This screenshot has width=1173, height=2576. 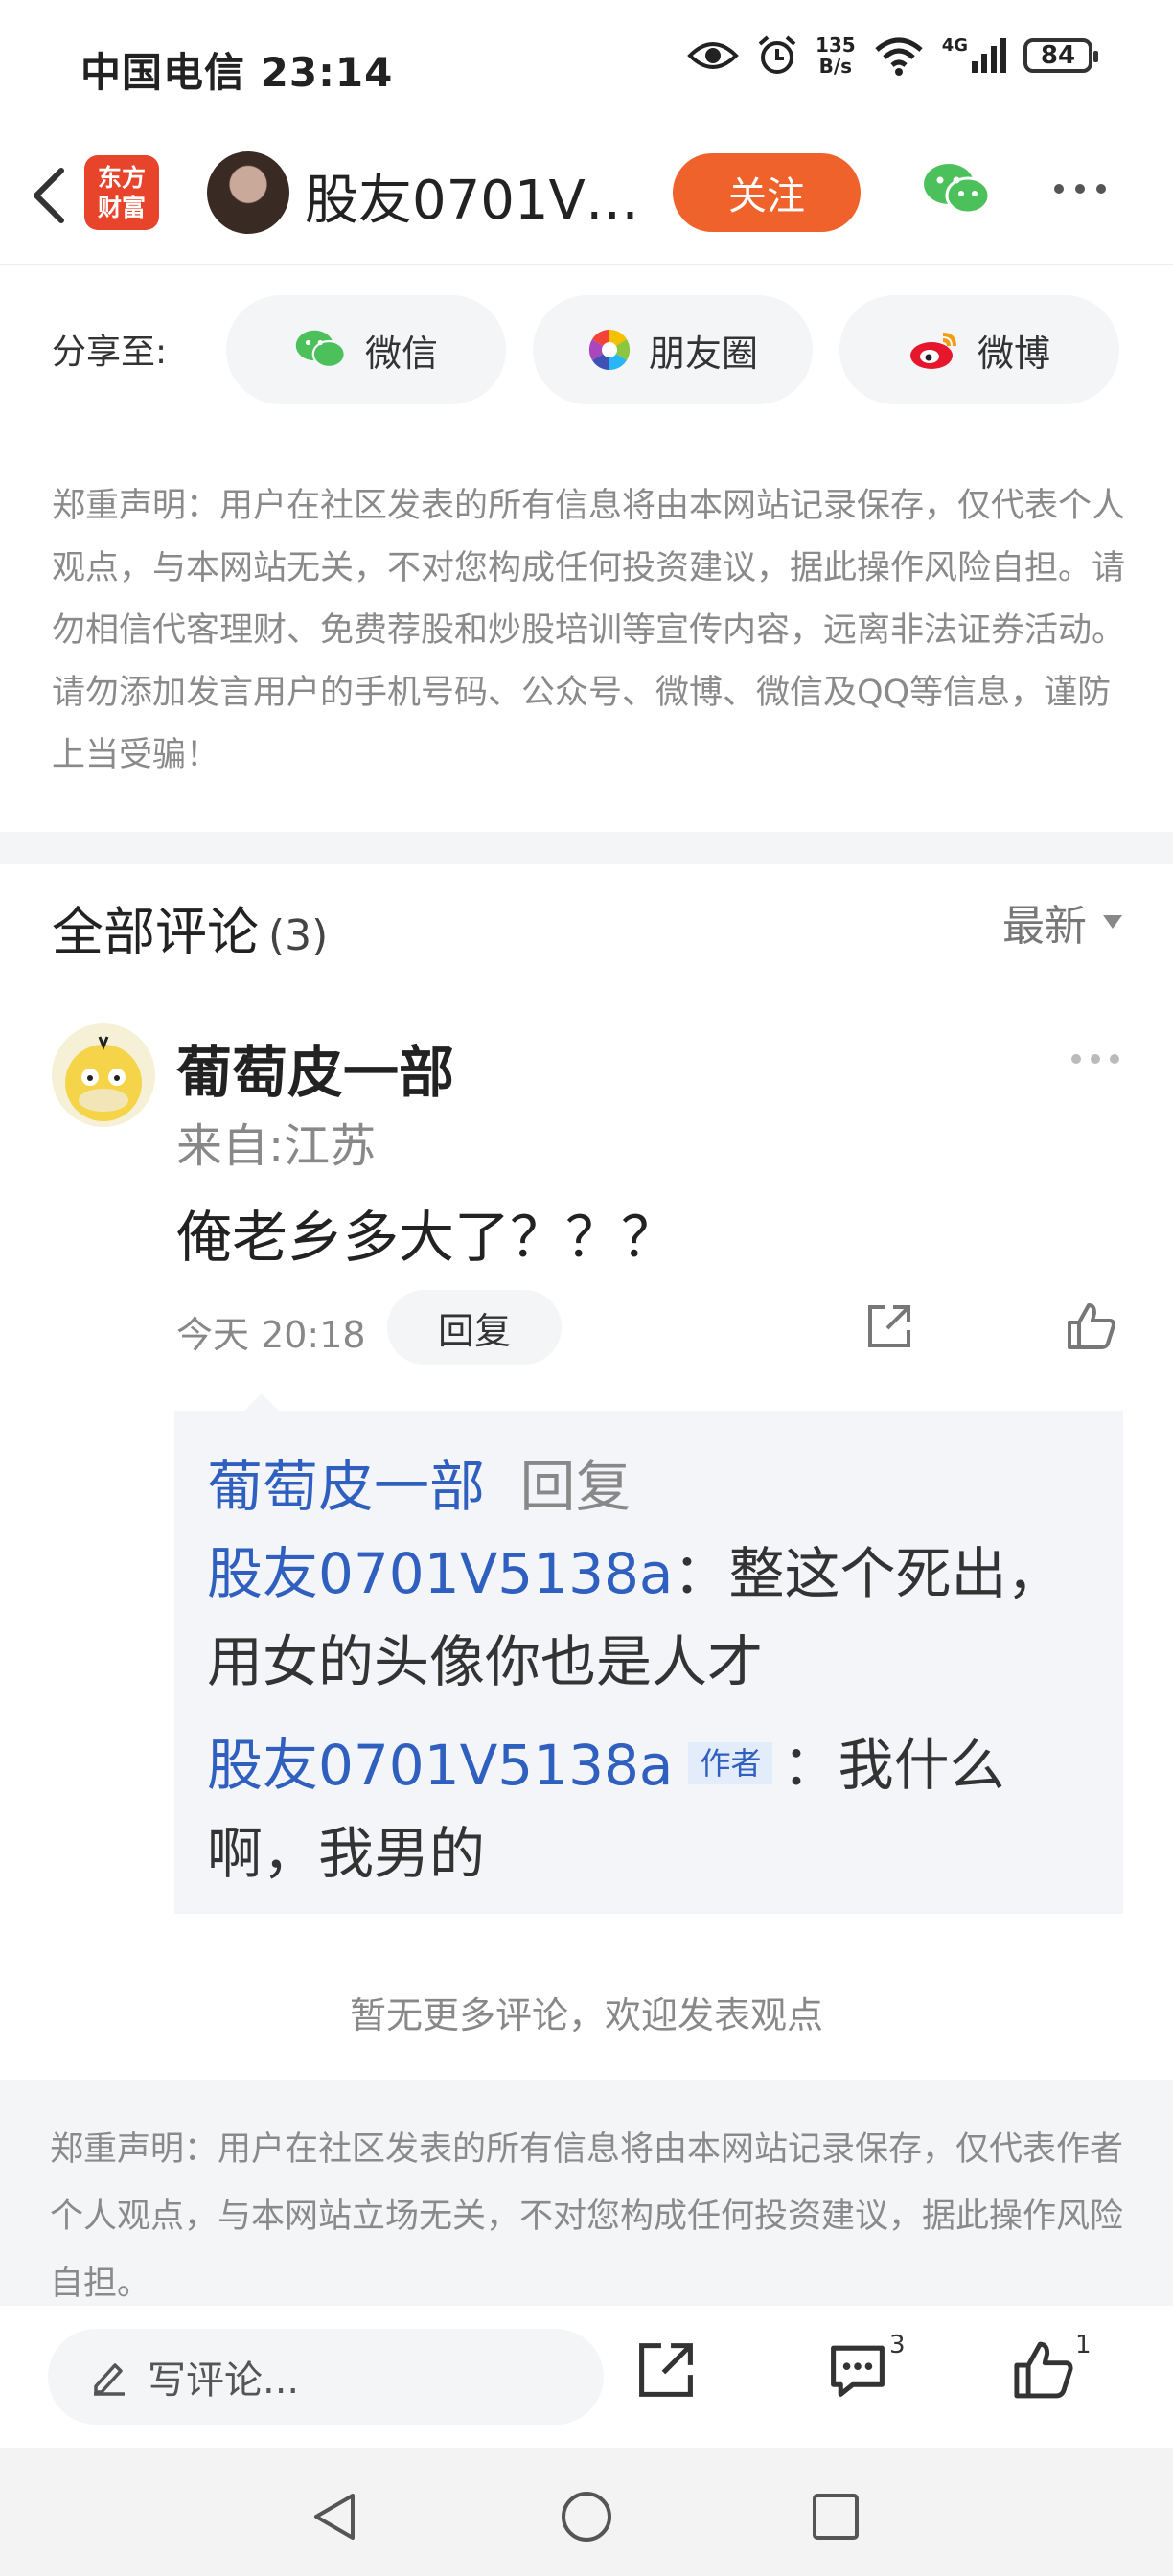 I want to click on comment-time: 今天 20:18, so click(x=271, y=1335).